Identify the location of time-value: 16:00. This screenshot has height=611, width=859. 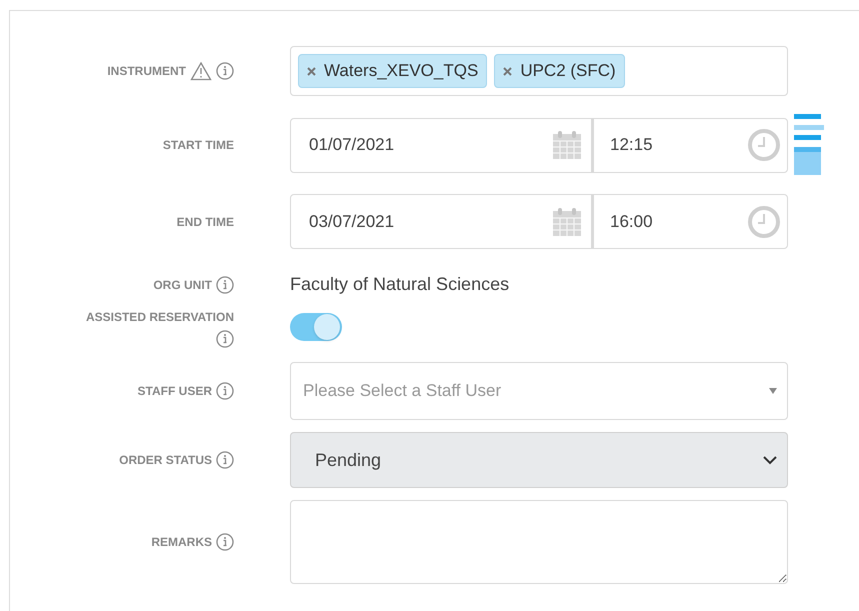
(631, 221).